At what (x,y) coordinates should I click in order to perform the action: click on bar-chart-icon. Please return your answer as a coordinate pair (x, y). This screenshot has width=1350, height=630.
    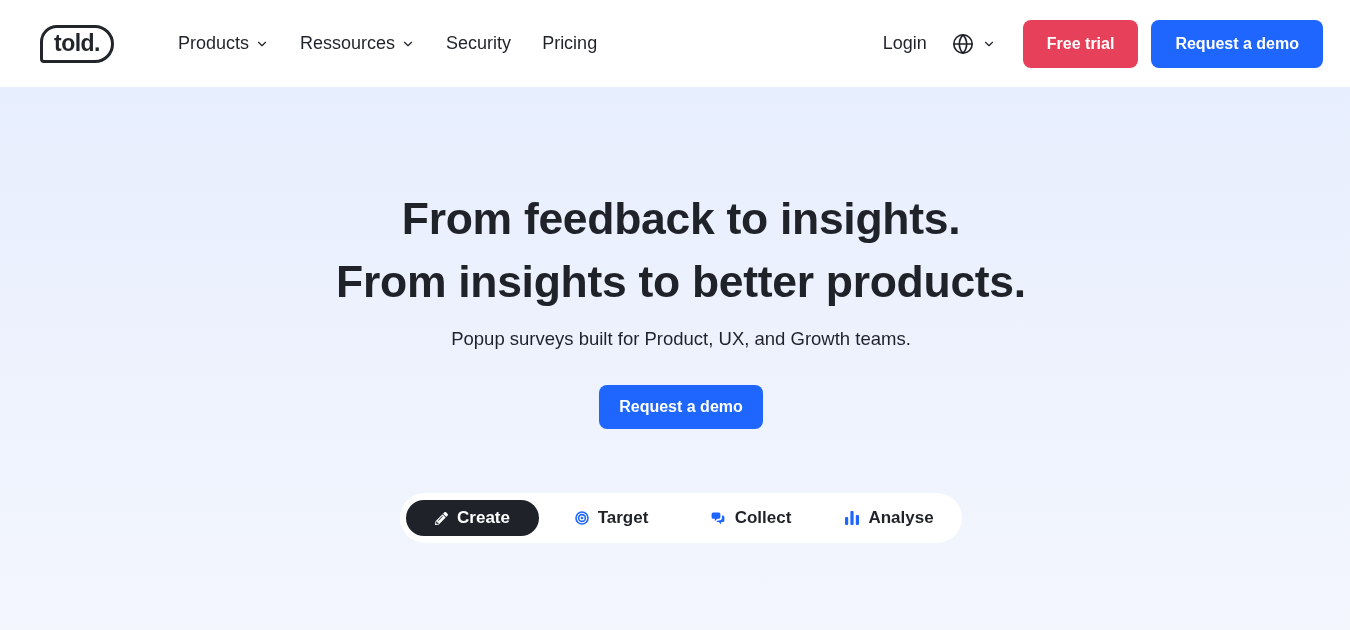
    Looking at the image, I should click on (852, 518).